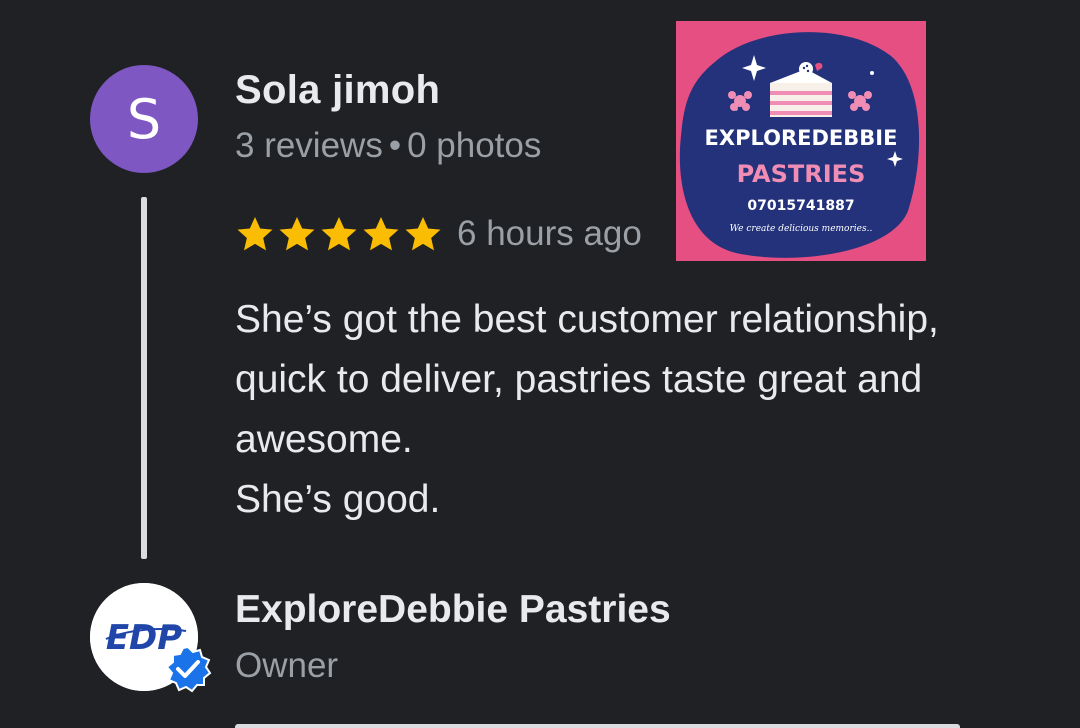 The height and width of the screenshot is (728, 1080). Describe the element at coordinates (801, 174) in the screenshot. I see `flyer-title-line2: PASTRIES` at that location.